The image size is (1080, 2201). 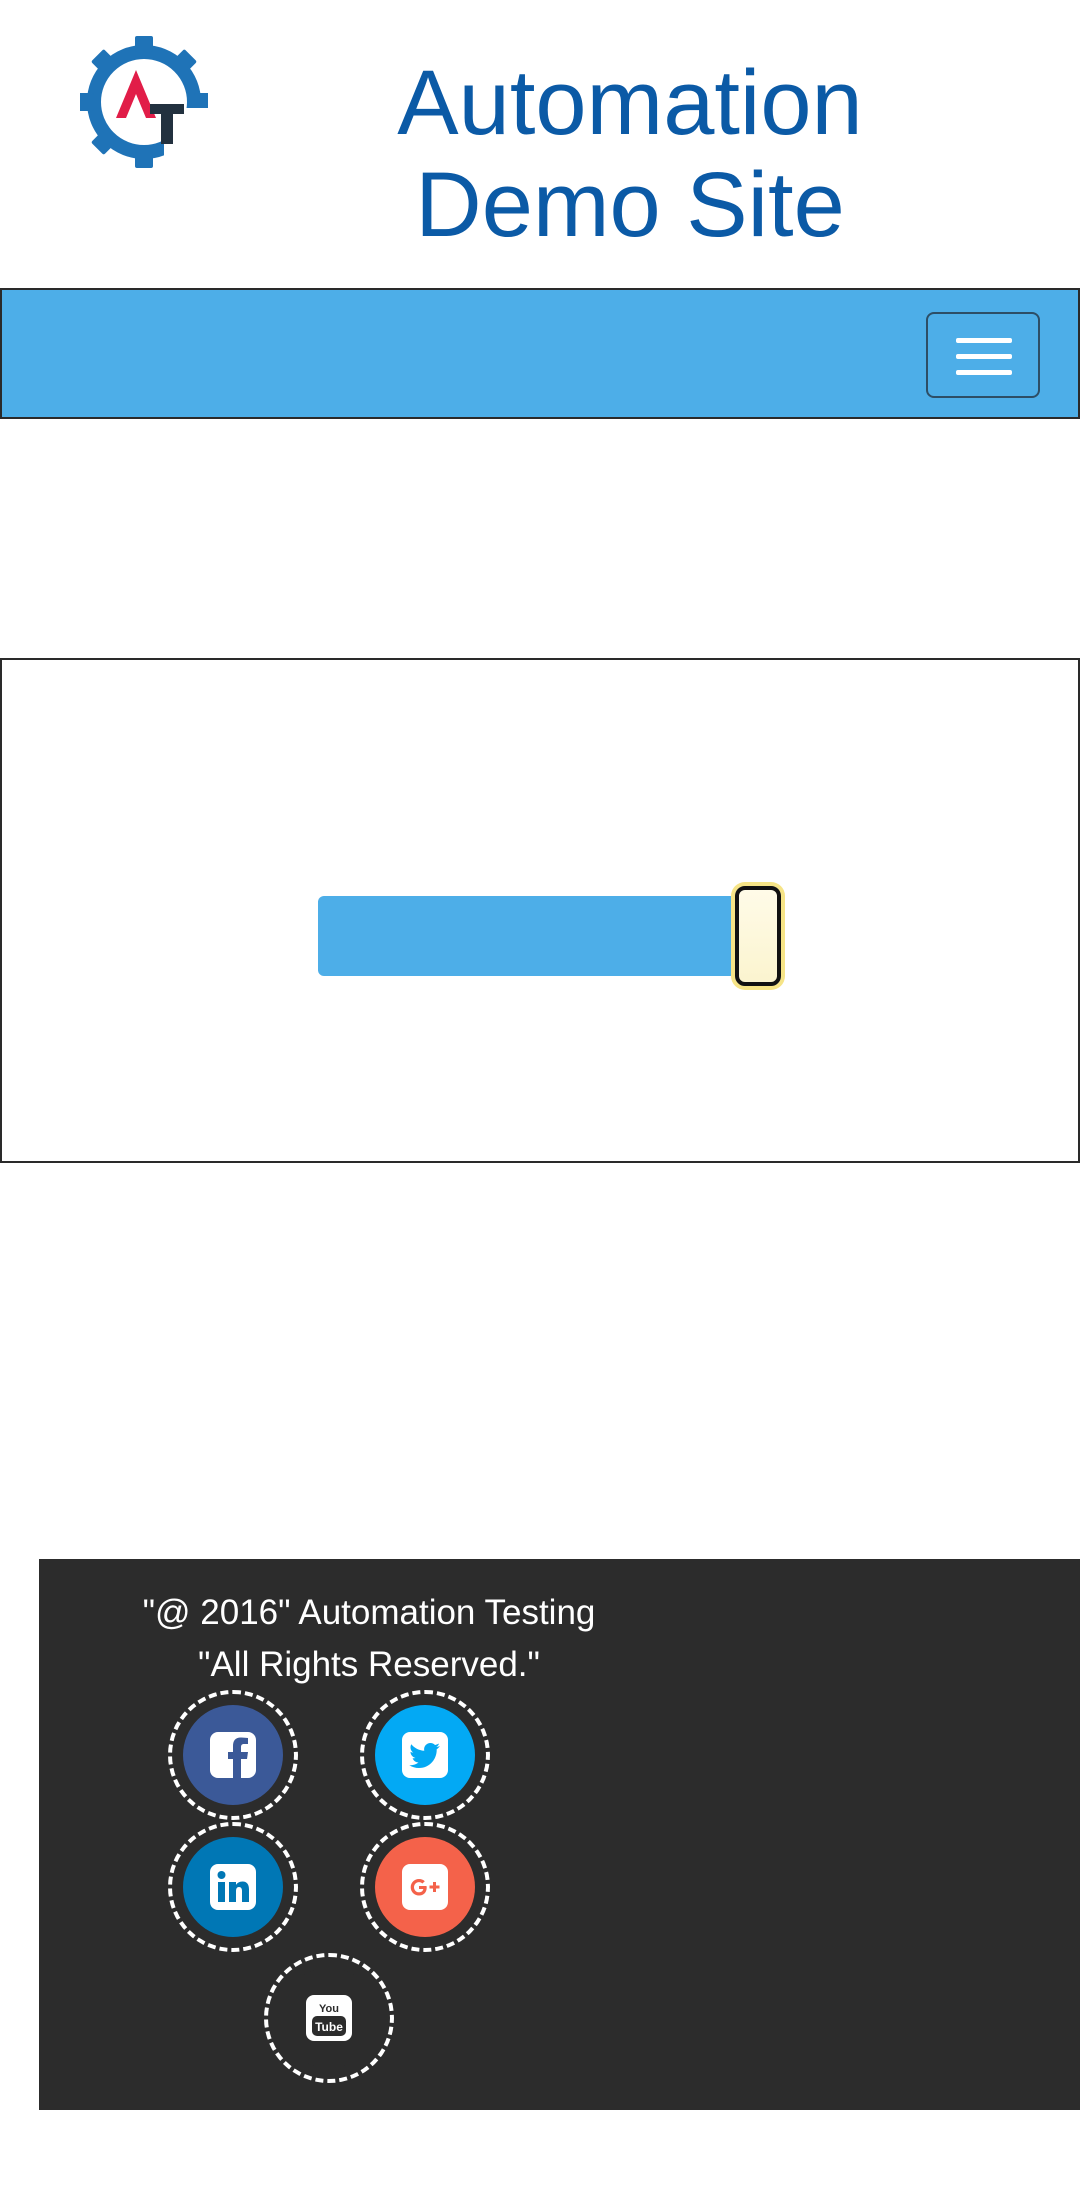 I want to click on youtube-icon: You Tube, so click(x=329, y=2018).